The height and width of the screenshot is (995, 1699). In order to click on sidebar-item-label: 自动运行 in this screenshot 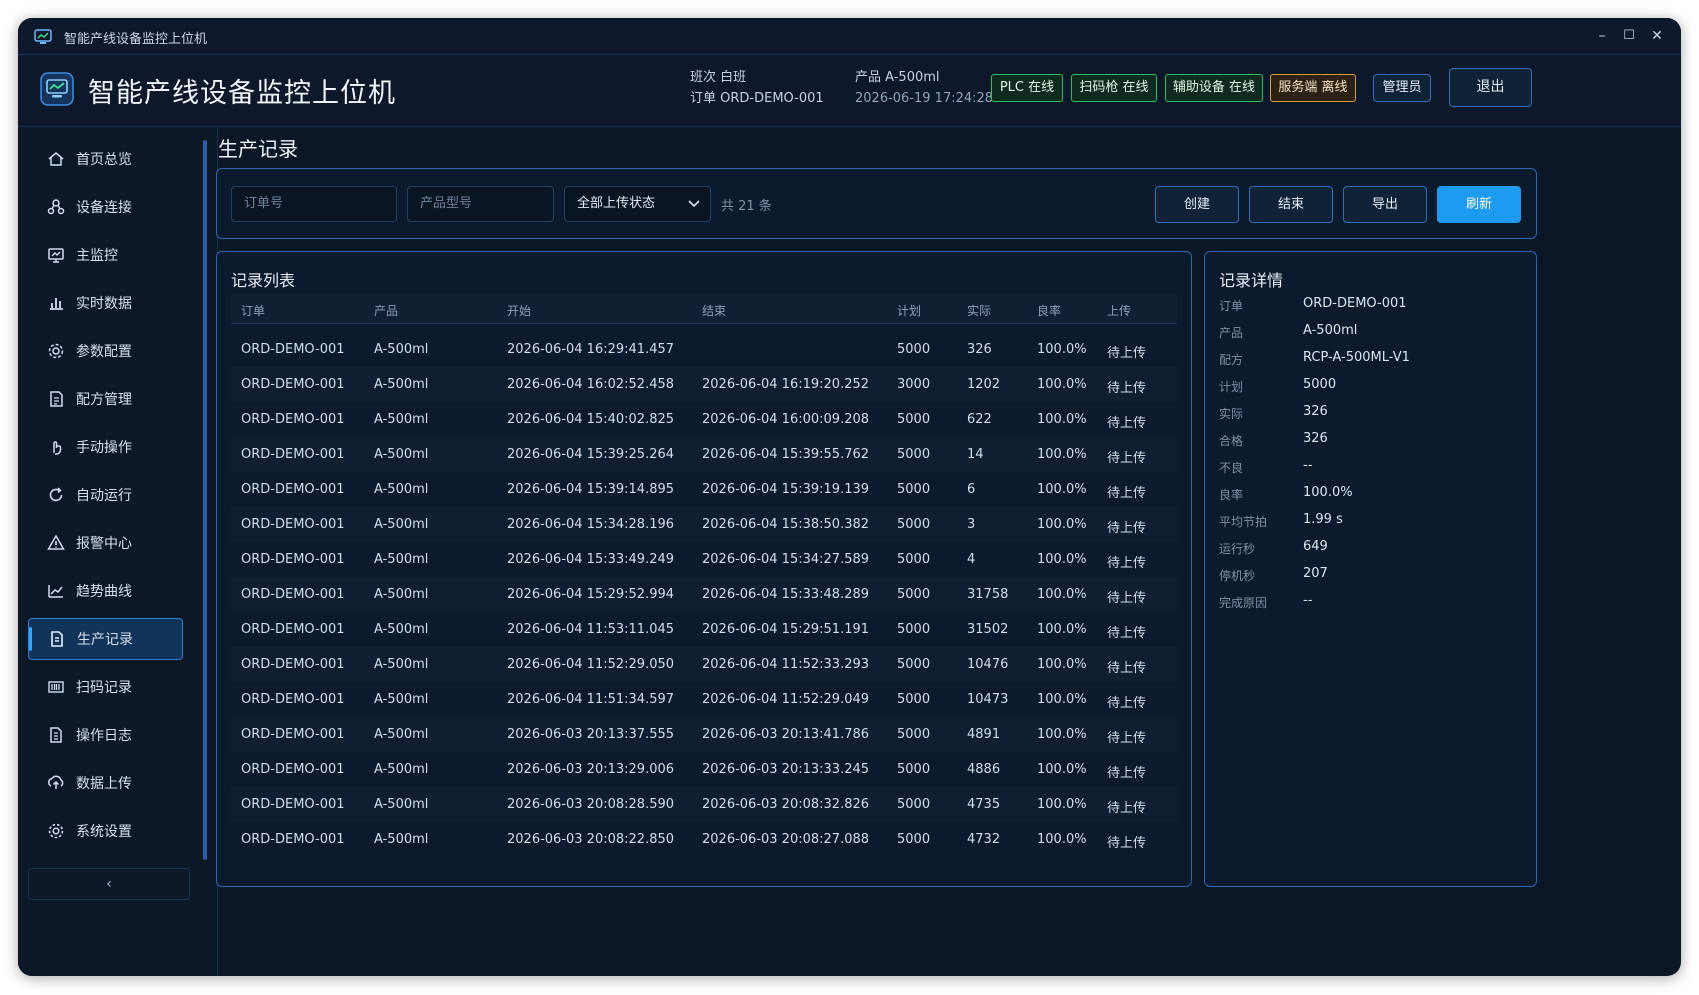, I will do `click(104, 496)`.